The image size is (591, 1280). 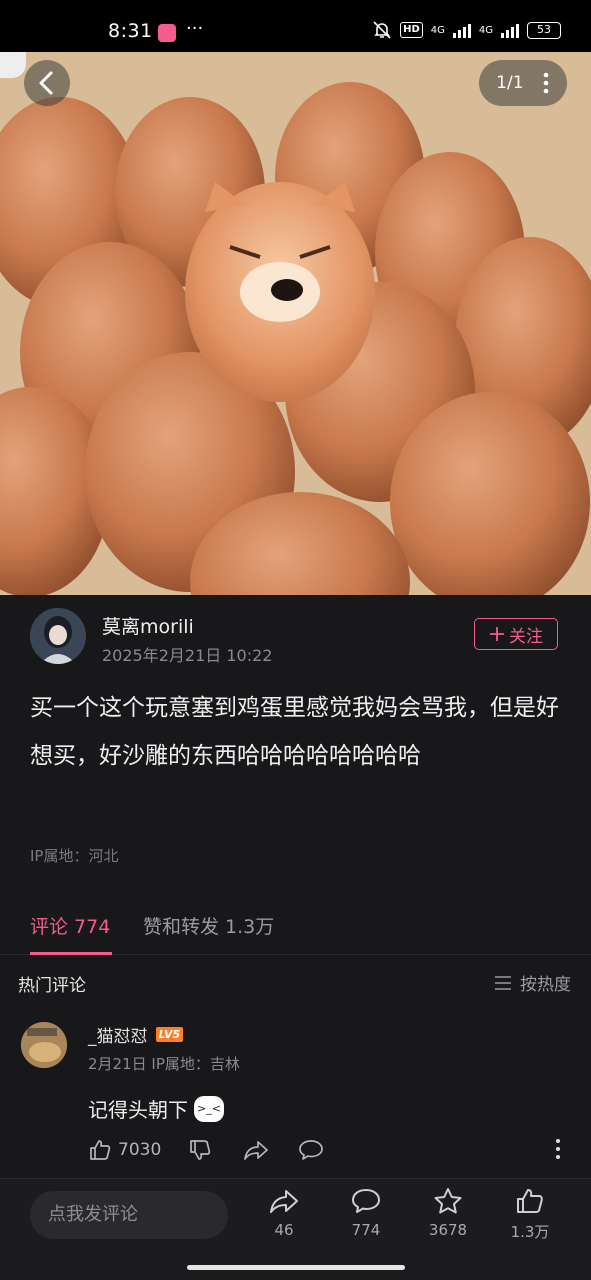 I want to click on author-avatar, so click(x=58, y=636).